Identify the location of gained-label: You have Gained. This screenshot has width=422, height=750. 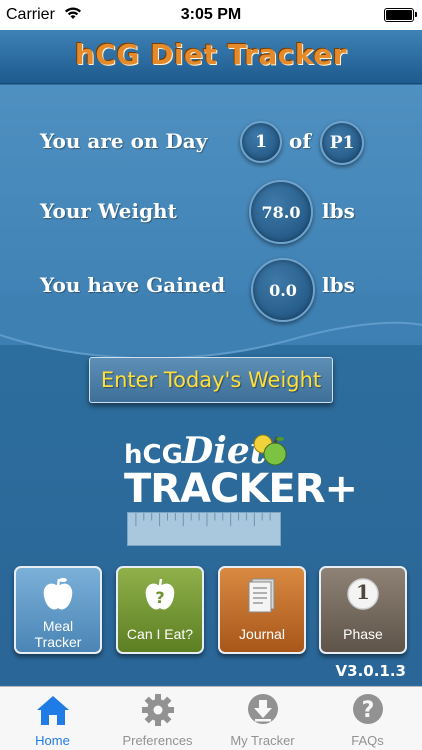
(133, 285).